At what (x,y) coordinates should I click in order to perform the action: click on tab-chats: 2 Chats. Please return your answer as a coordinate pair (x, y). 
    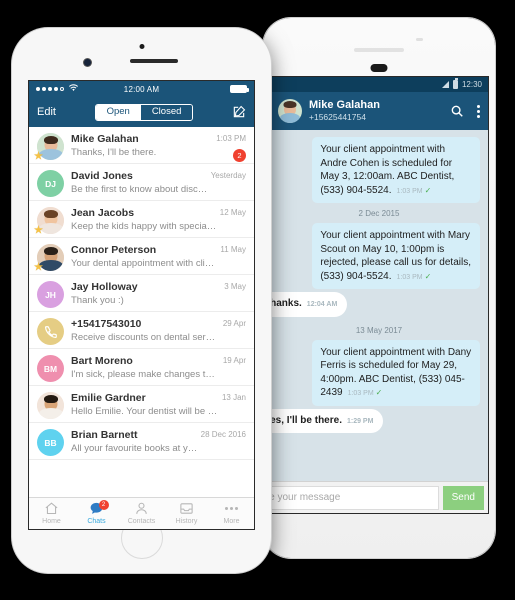
    Looking at the image, I should click on (96, 513).